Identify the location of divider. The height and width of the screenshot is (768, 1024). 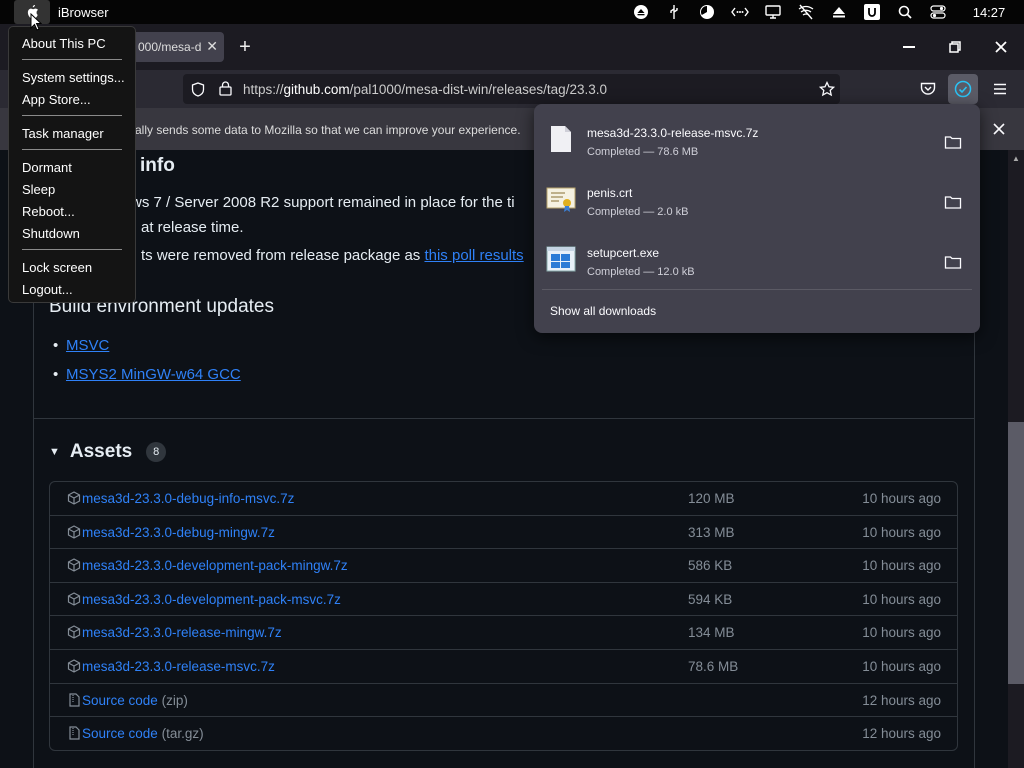
(504, 418).